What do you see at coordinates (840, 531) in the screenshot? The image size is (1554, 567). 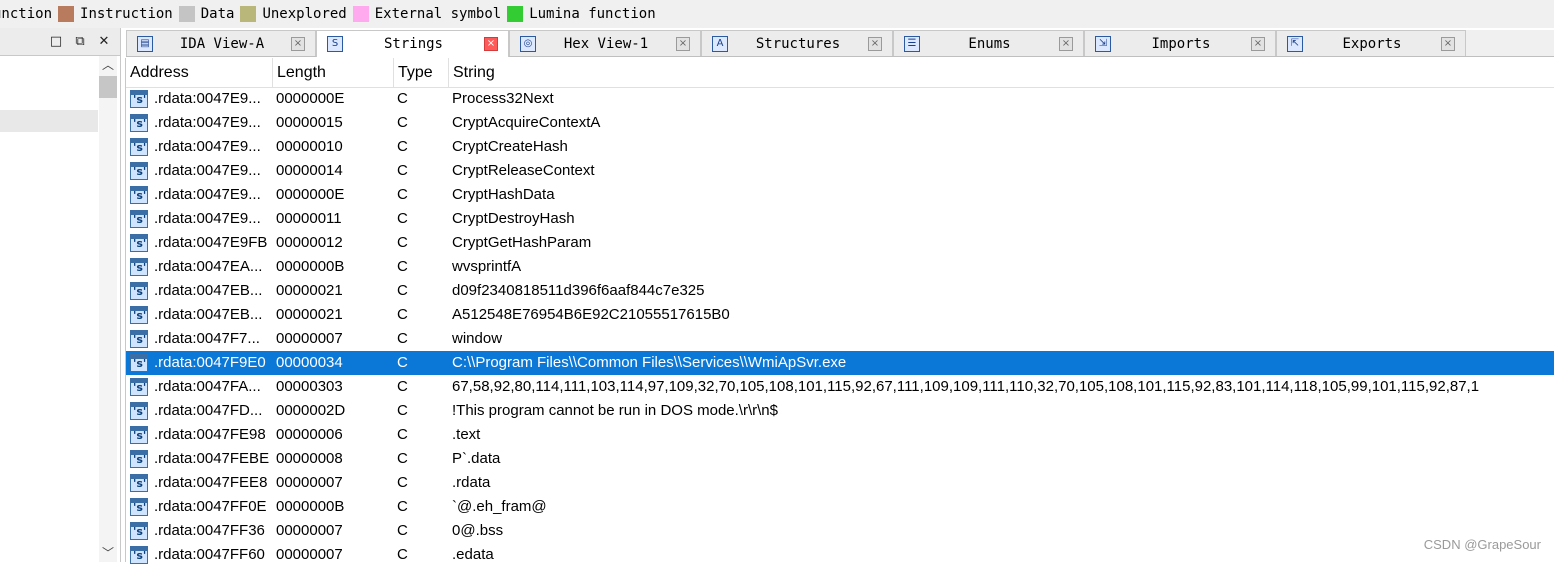 I see `table-row: 's' .rdata:0047FF36 00000007 C 0@.bss` at bounding box center [840, 531].